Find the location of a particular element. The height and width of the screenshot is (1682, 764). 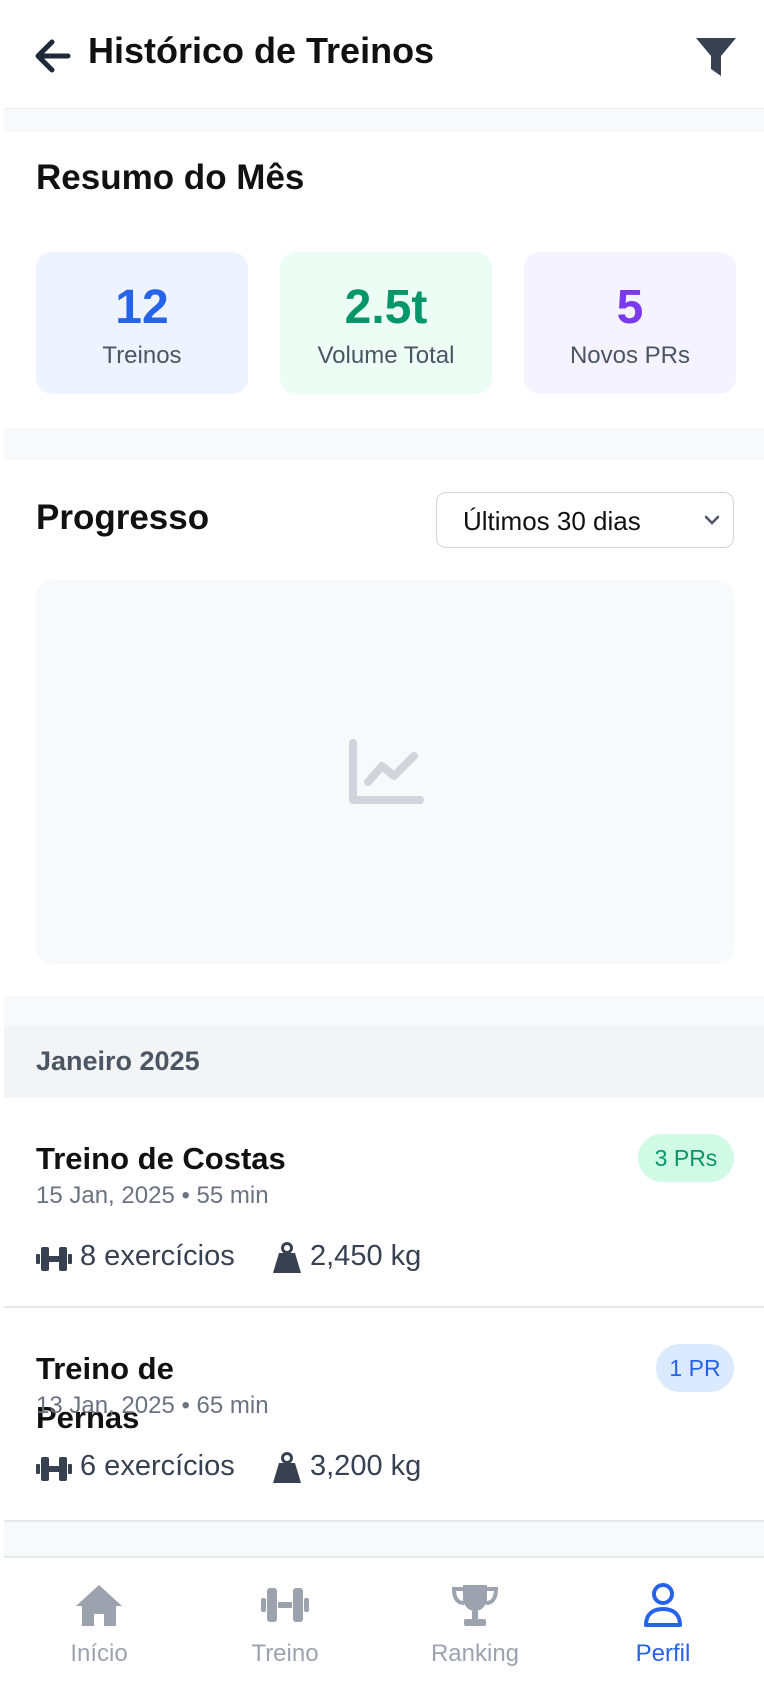

stat-value: 2.5t is located at coordinates (386, 307).